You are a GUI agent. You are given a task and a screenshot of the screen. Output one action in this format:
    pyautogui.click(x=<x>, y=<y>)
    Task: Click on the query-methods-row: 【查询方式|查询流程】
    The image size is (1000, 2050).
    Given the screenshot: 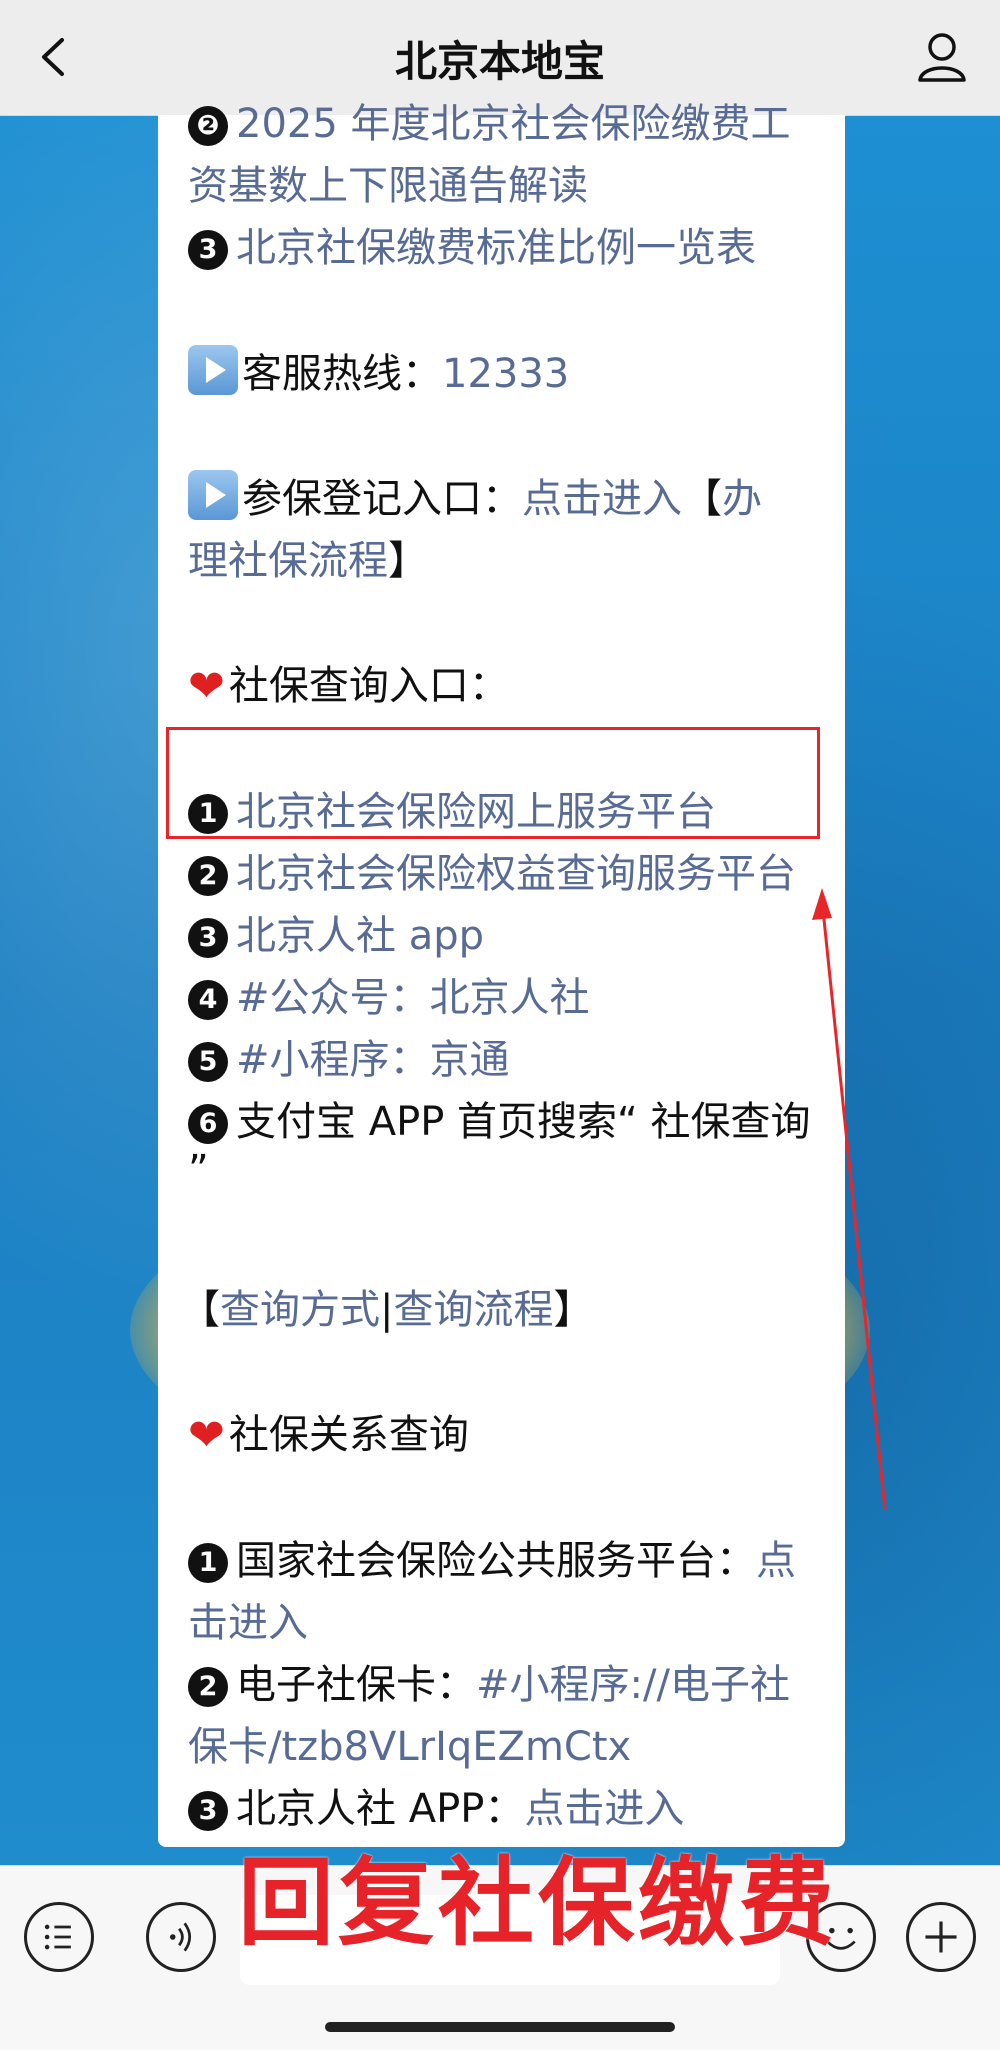 What is the action you would take?
    pyautogui.click(x=510, y=1310)
    